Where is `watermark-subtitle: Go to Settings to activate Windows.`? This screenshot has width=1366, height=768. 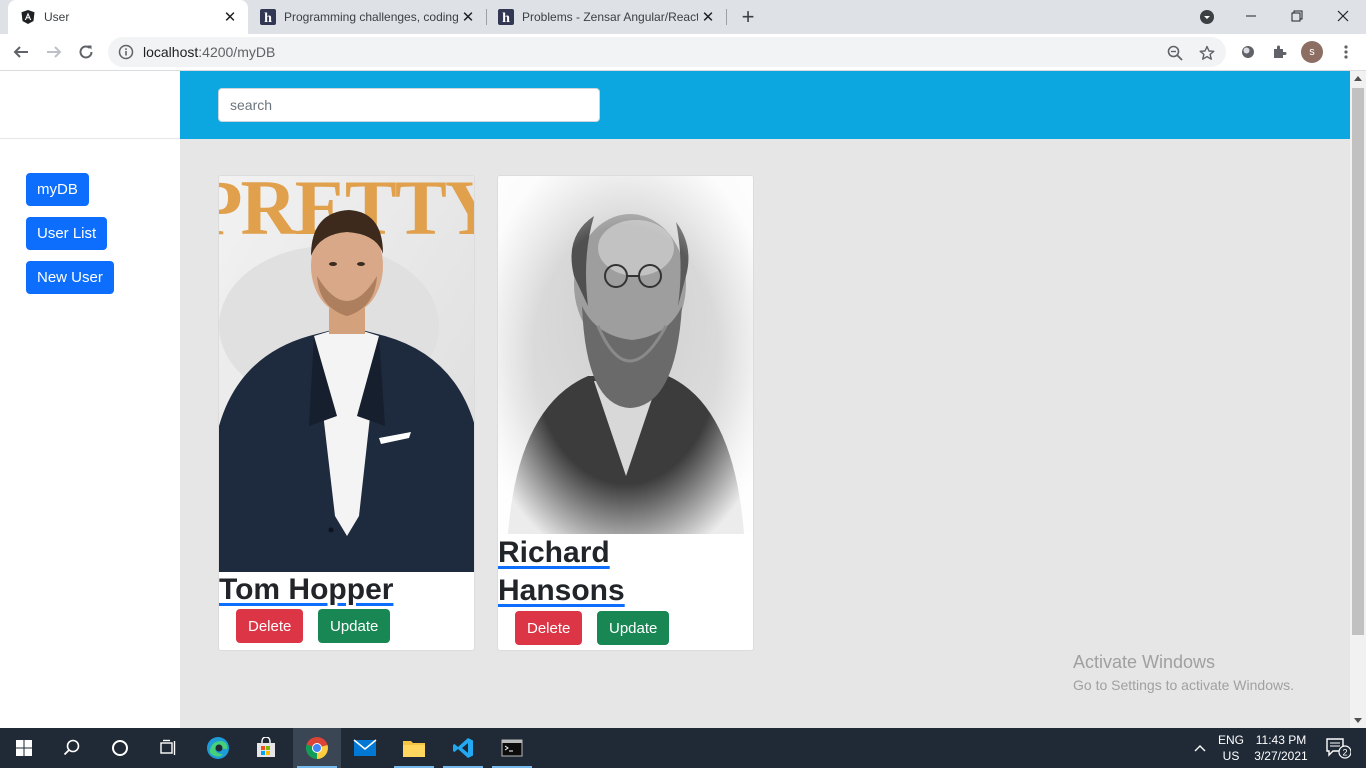 watermark-subtitle: Go to Settings to activate Windows. is located at coordinates (1183, 685).